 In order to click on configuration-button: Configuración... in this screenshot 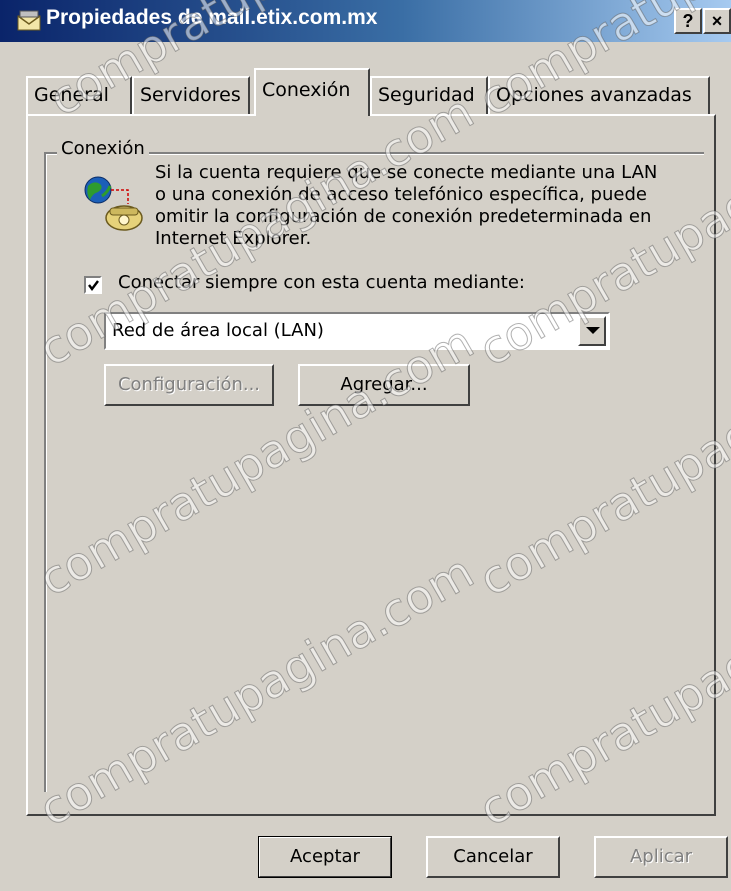, I will do `click(189, 385)`.